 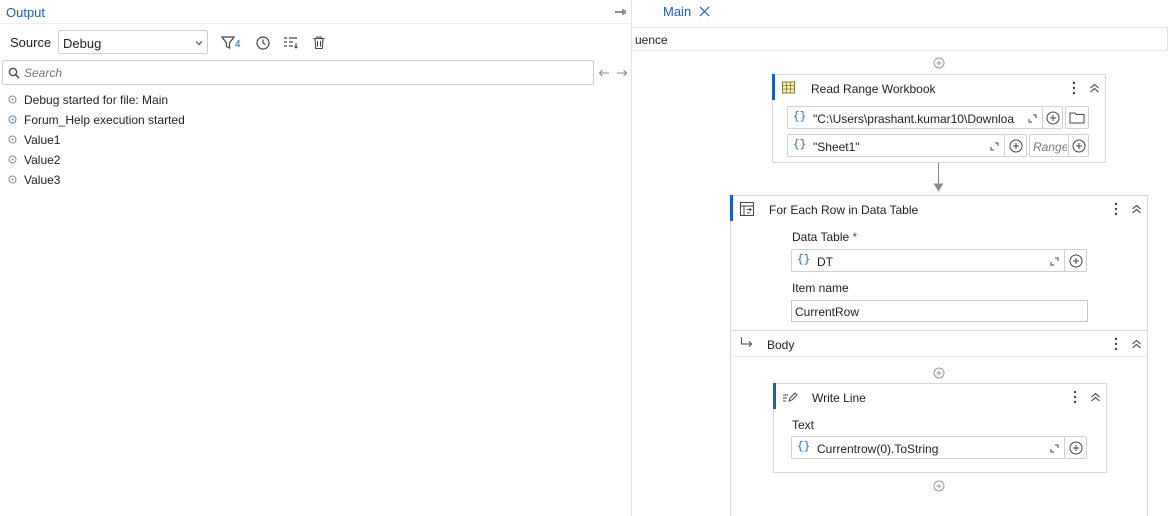 What do you see at coordinates (304, 73) in the screenshot?
I see `search-input` at bounding box center [304, 73].